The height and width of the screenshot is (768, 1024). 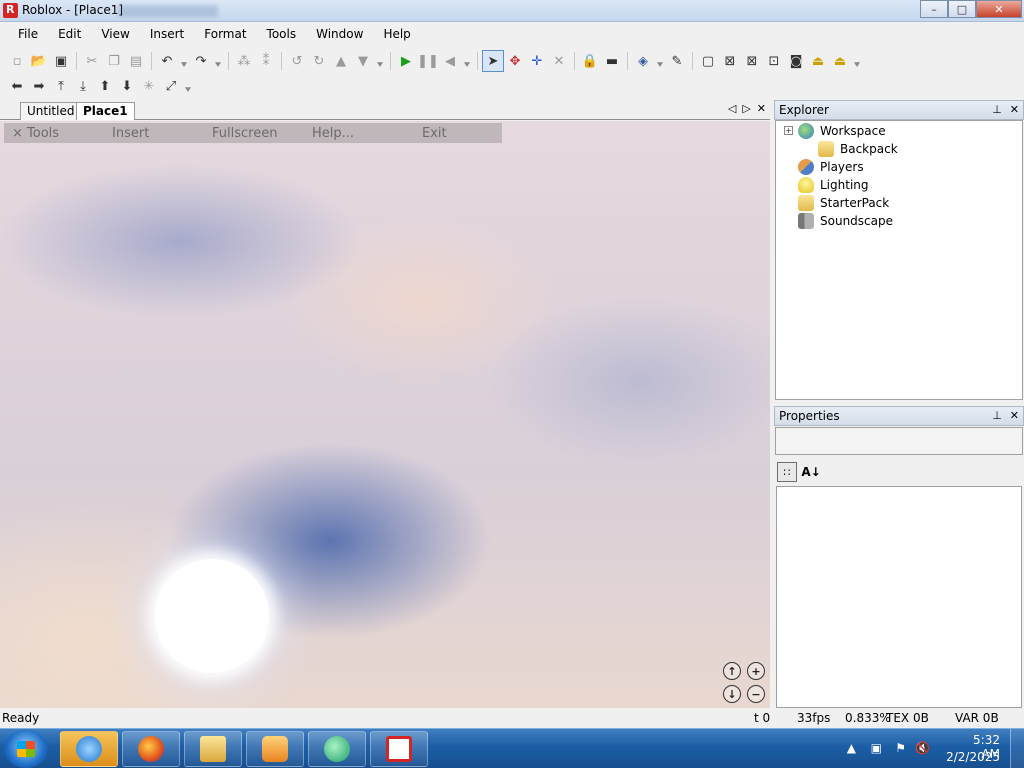 What do you see at coordinates (450, 61) in the screenshot?
I see `reset-icon: ◀` at bounding box center [450, 61].